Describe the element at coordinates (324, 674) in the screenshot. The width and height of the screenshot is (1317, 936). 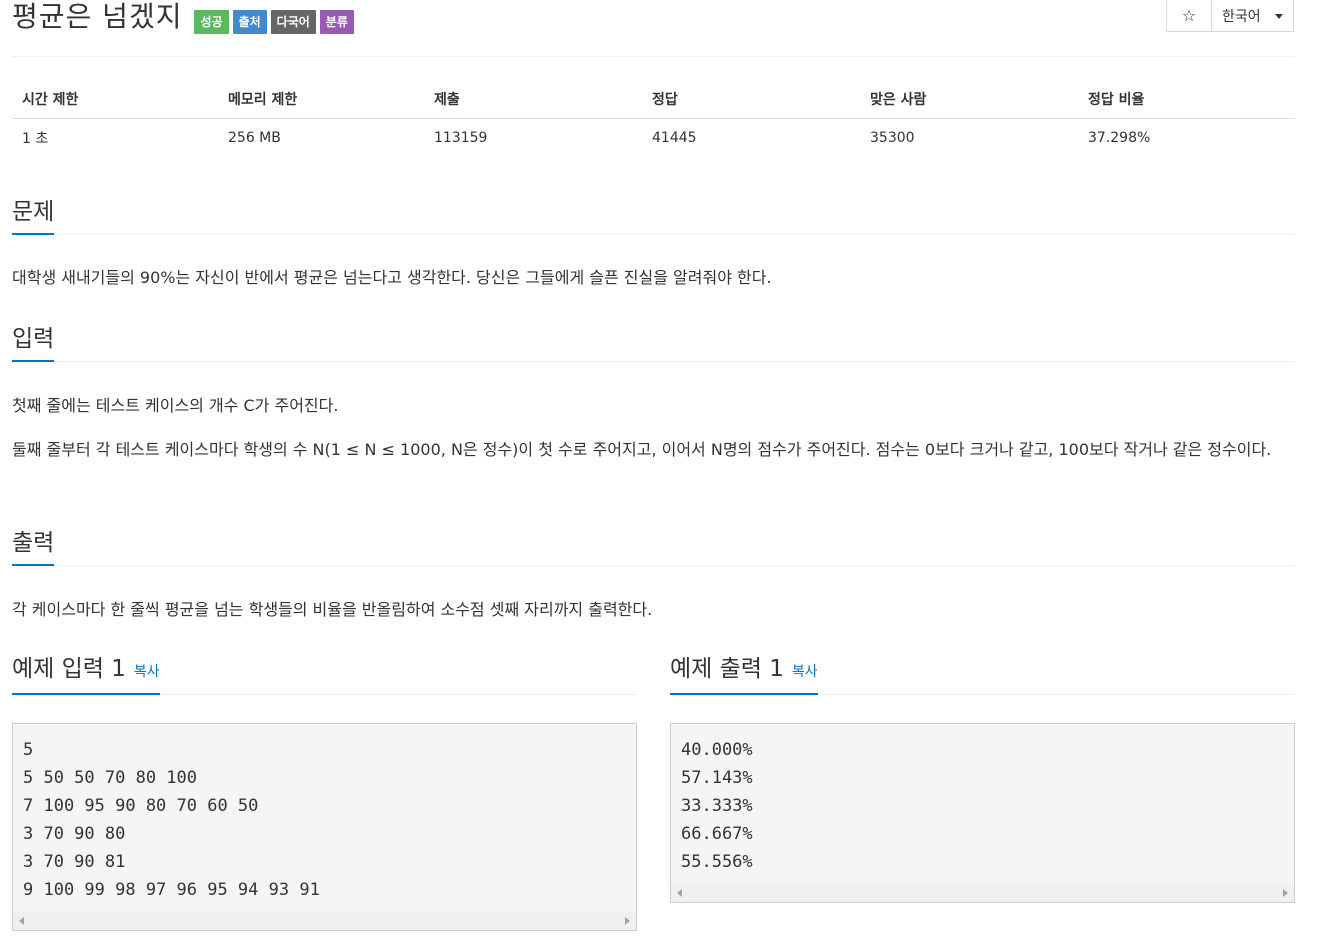
I see `section-sample-input-head: 예제 입력 1 복사` at that location.